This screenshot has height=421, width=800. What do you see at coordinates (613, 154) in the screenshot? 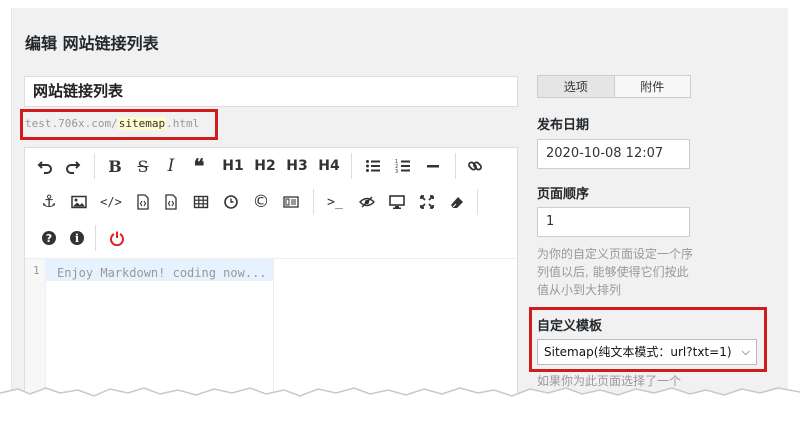
I see `publish-date-input: 2020-10-08 12:07` at bounding box center [613, 154].